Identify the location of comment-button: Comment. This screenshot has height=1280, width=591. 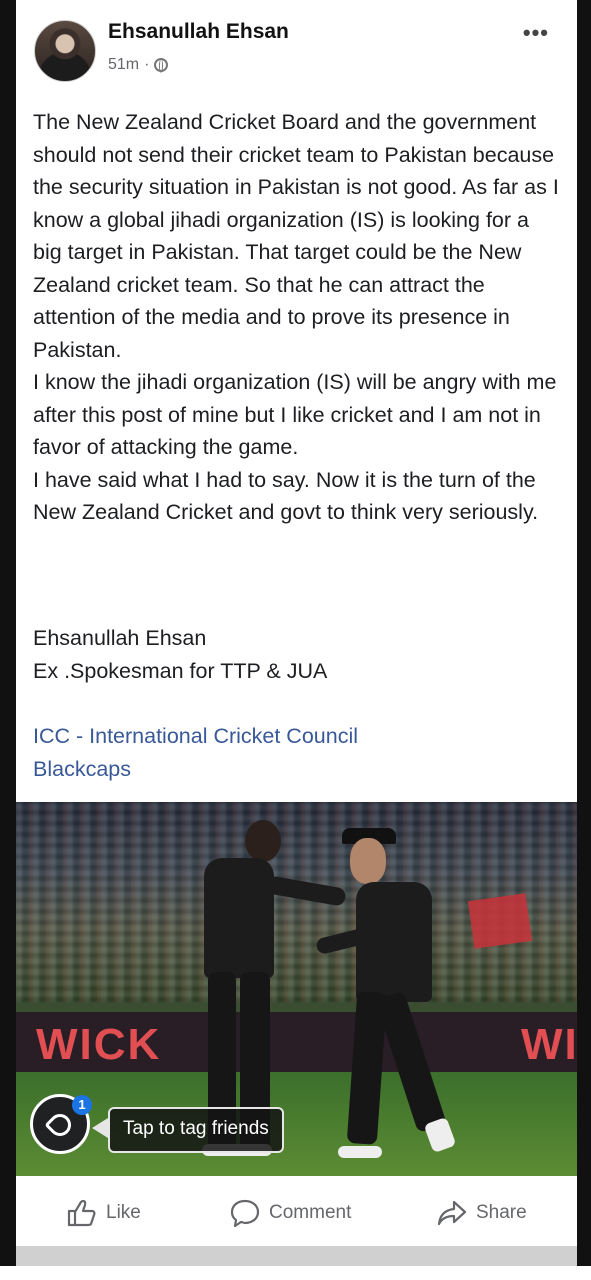
(290, 1213).